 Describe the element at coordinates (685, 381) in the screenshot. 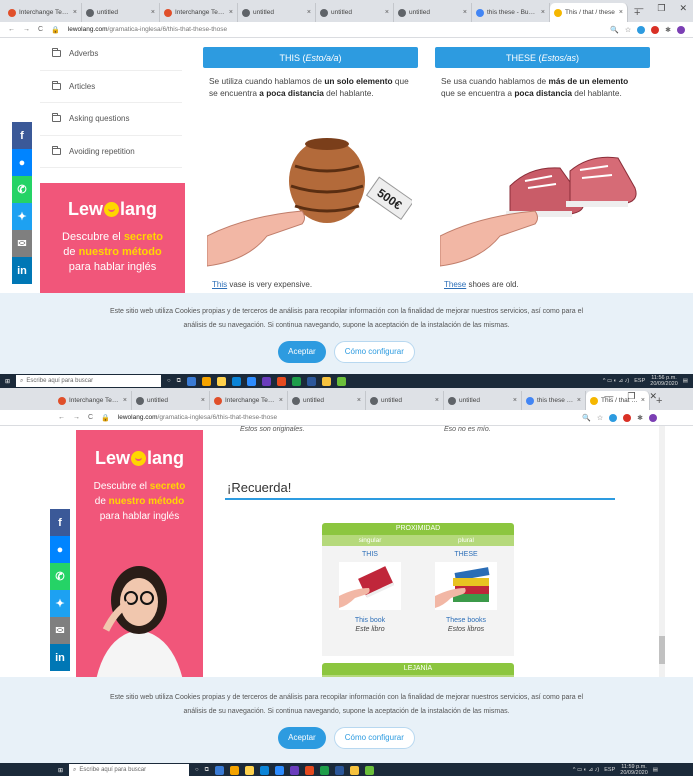

I see `notification-icon: ▤` at that location.